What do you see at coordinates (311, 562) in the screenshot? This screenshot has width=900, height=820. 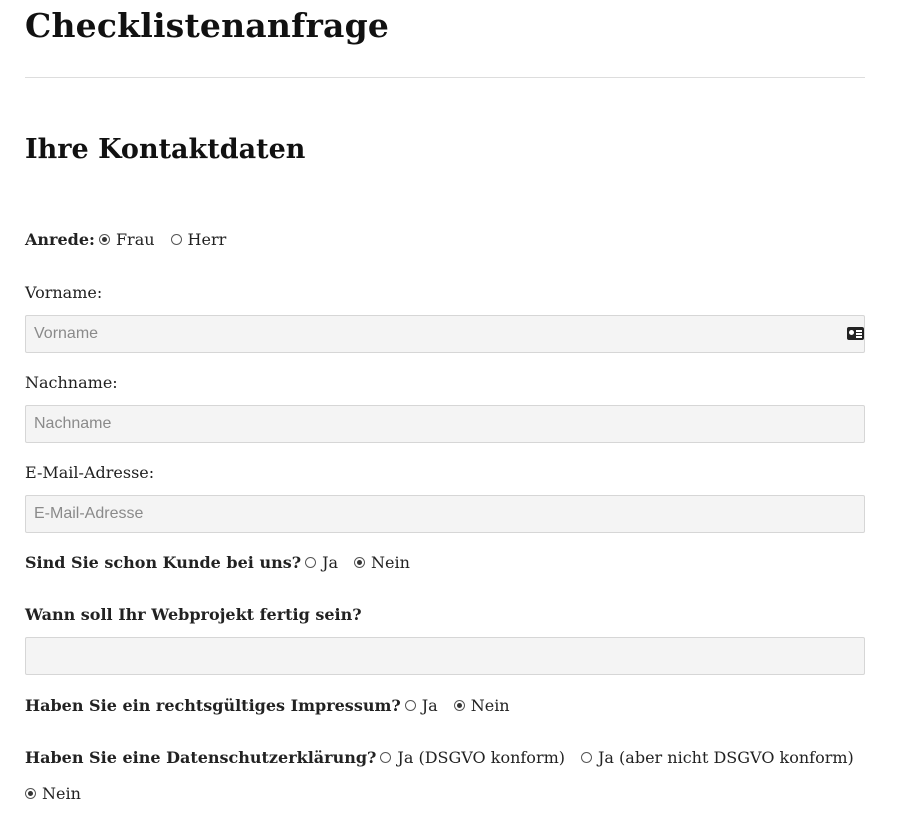 I see `kunde-ja-radio` at bounding box center [311, 562].